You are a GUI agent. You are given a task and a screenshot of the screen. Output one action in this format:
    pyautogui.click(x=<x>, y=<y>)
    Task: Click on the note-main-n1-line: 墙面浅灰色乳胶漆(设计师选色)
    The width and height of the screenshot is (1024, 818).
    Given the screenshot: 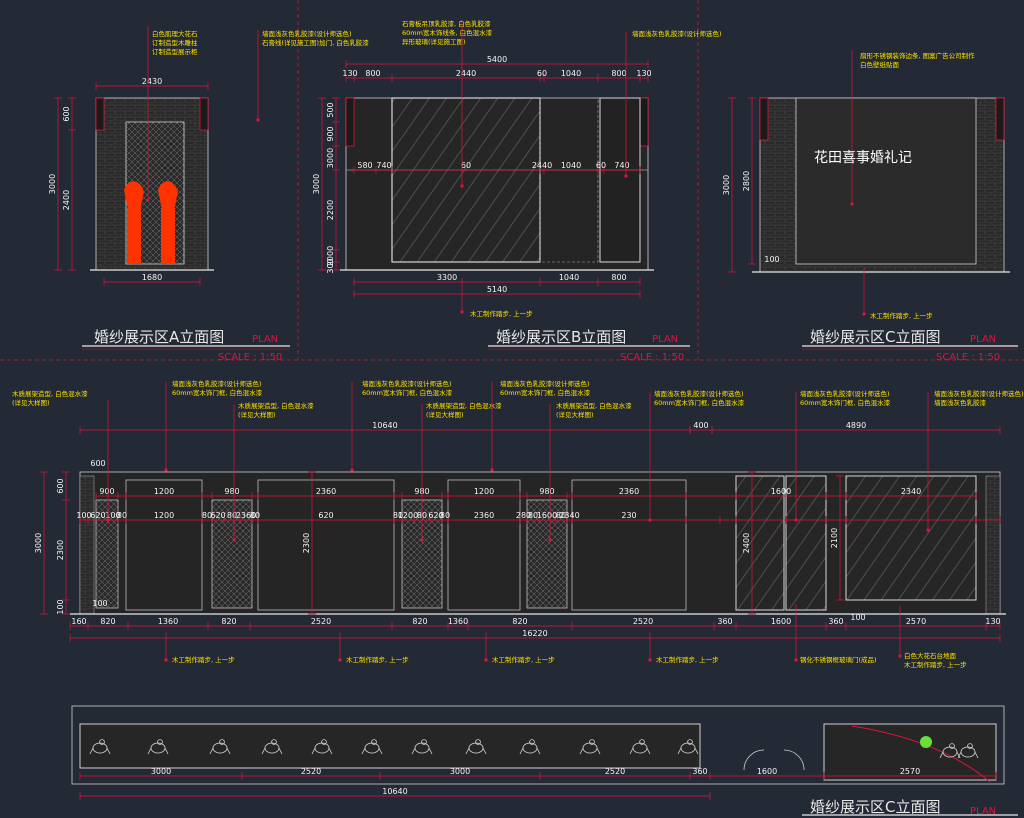 What is the action you would take?
    pyautogui.click(x=217, y=383)
    